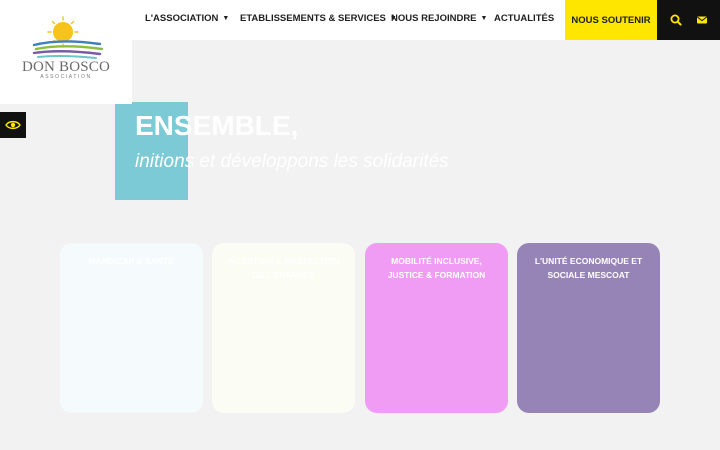 The width and height of the screenshot is (720, 450). I want to click on nav-item-etablissements: ETABLISSEMENTS & SERVICES ▼, so click(318, 20).